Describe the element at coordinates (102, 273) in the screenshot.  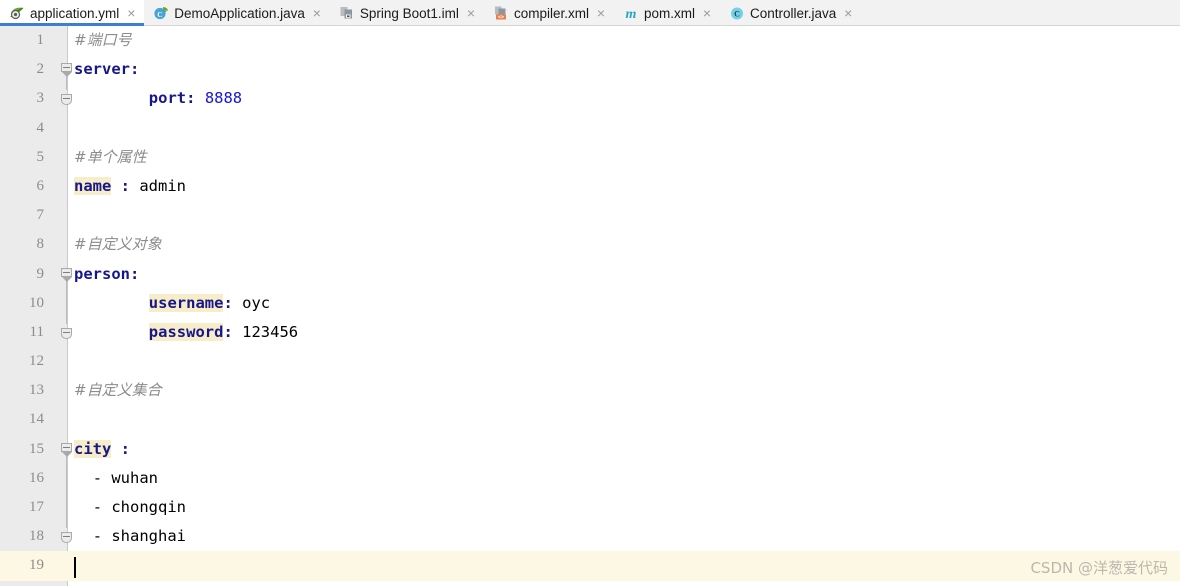
I see `yaml-key: person` at that location.